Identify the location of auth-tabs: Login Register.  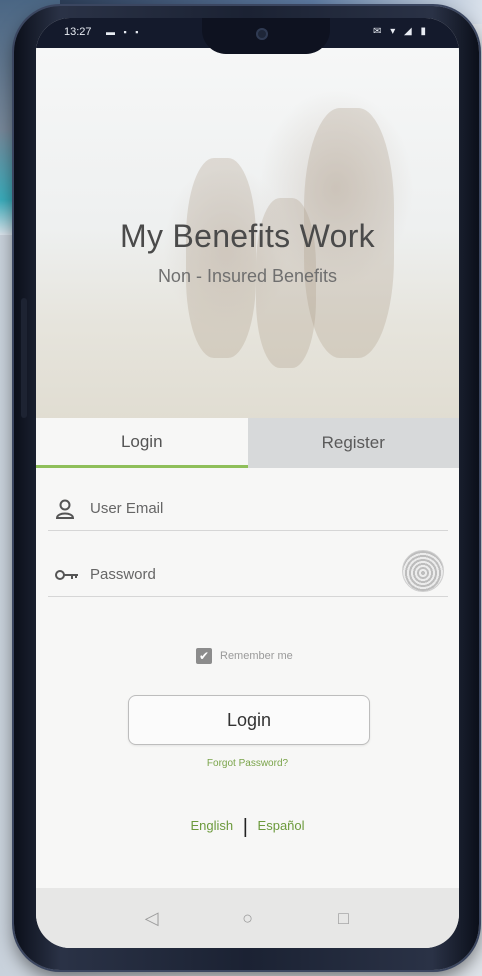
(247, 443).